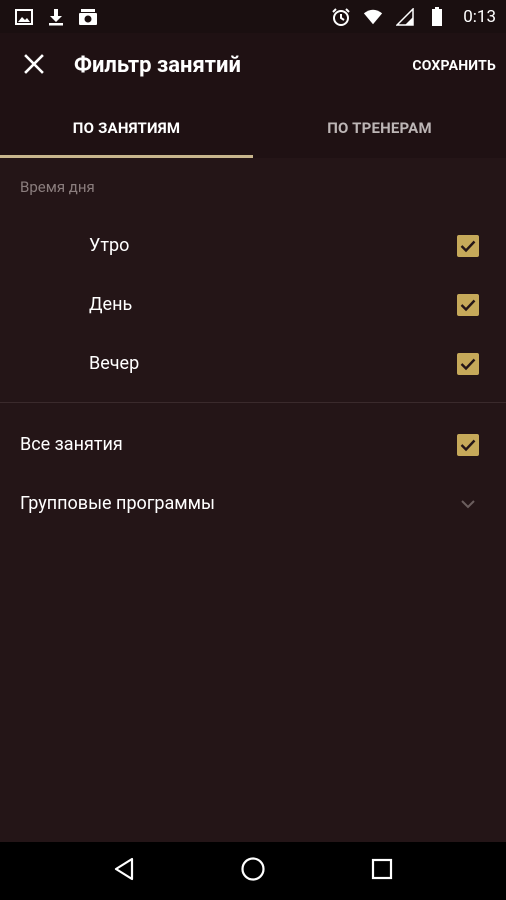 The width and height of the screenshot is (506, 900). I want to click on recents-icon, so click(382, 871).